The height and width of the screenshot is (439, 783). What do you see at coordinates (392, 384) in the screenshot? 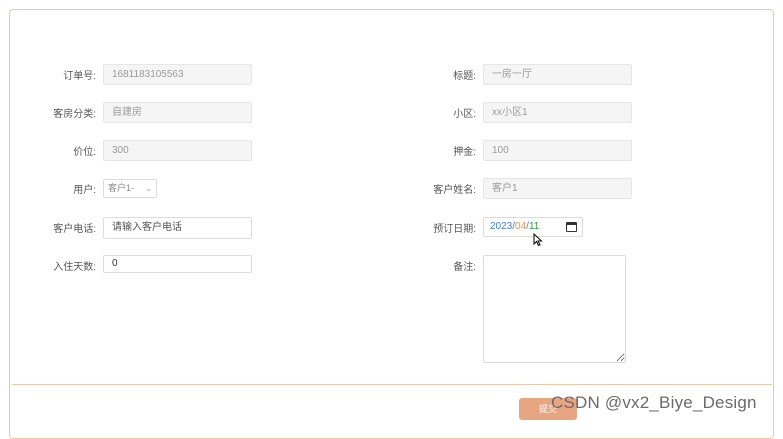
I see `footer-divider` at bounding box center [392, 384].